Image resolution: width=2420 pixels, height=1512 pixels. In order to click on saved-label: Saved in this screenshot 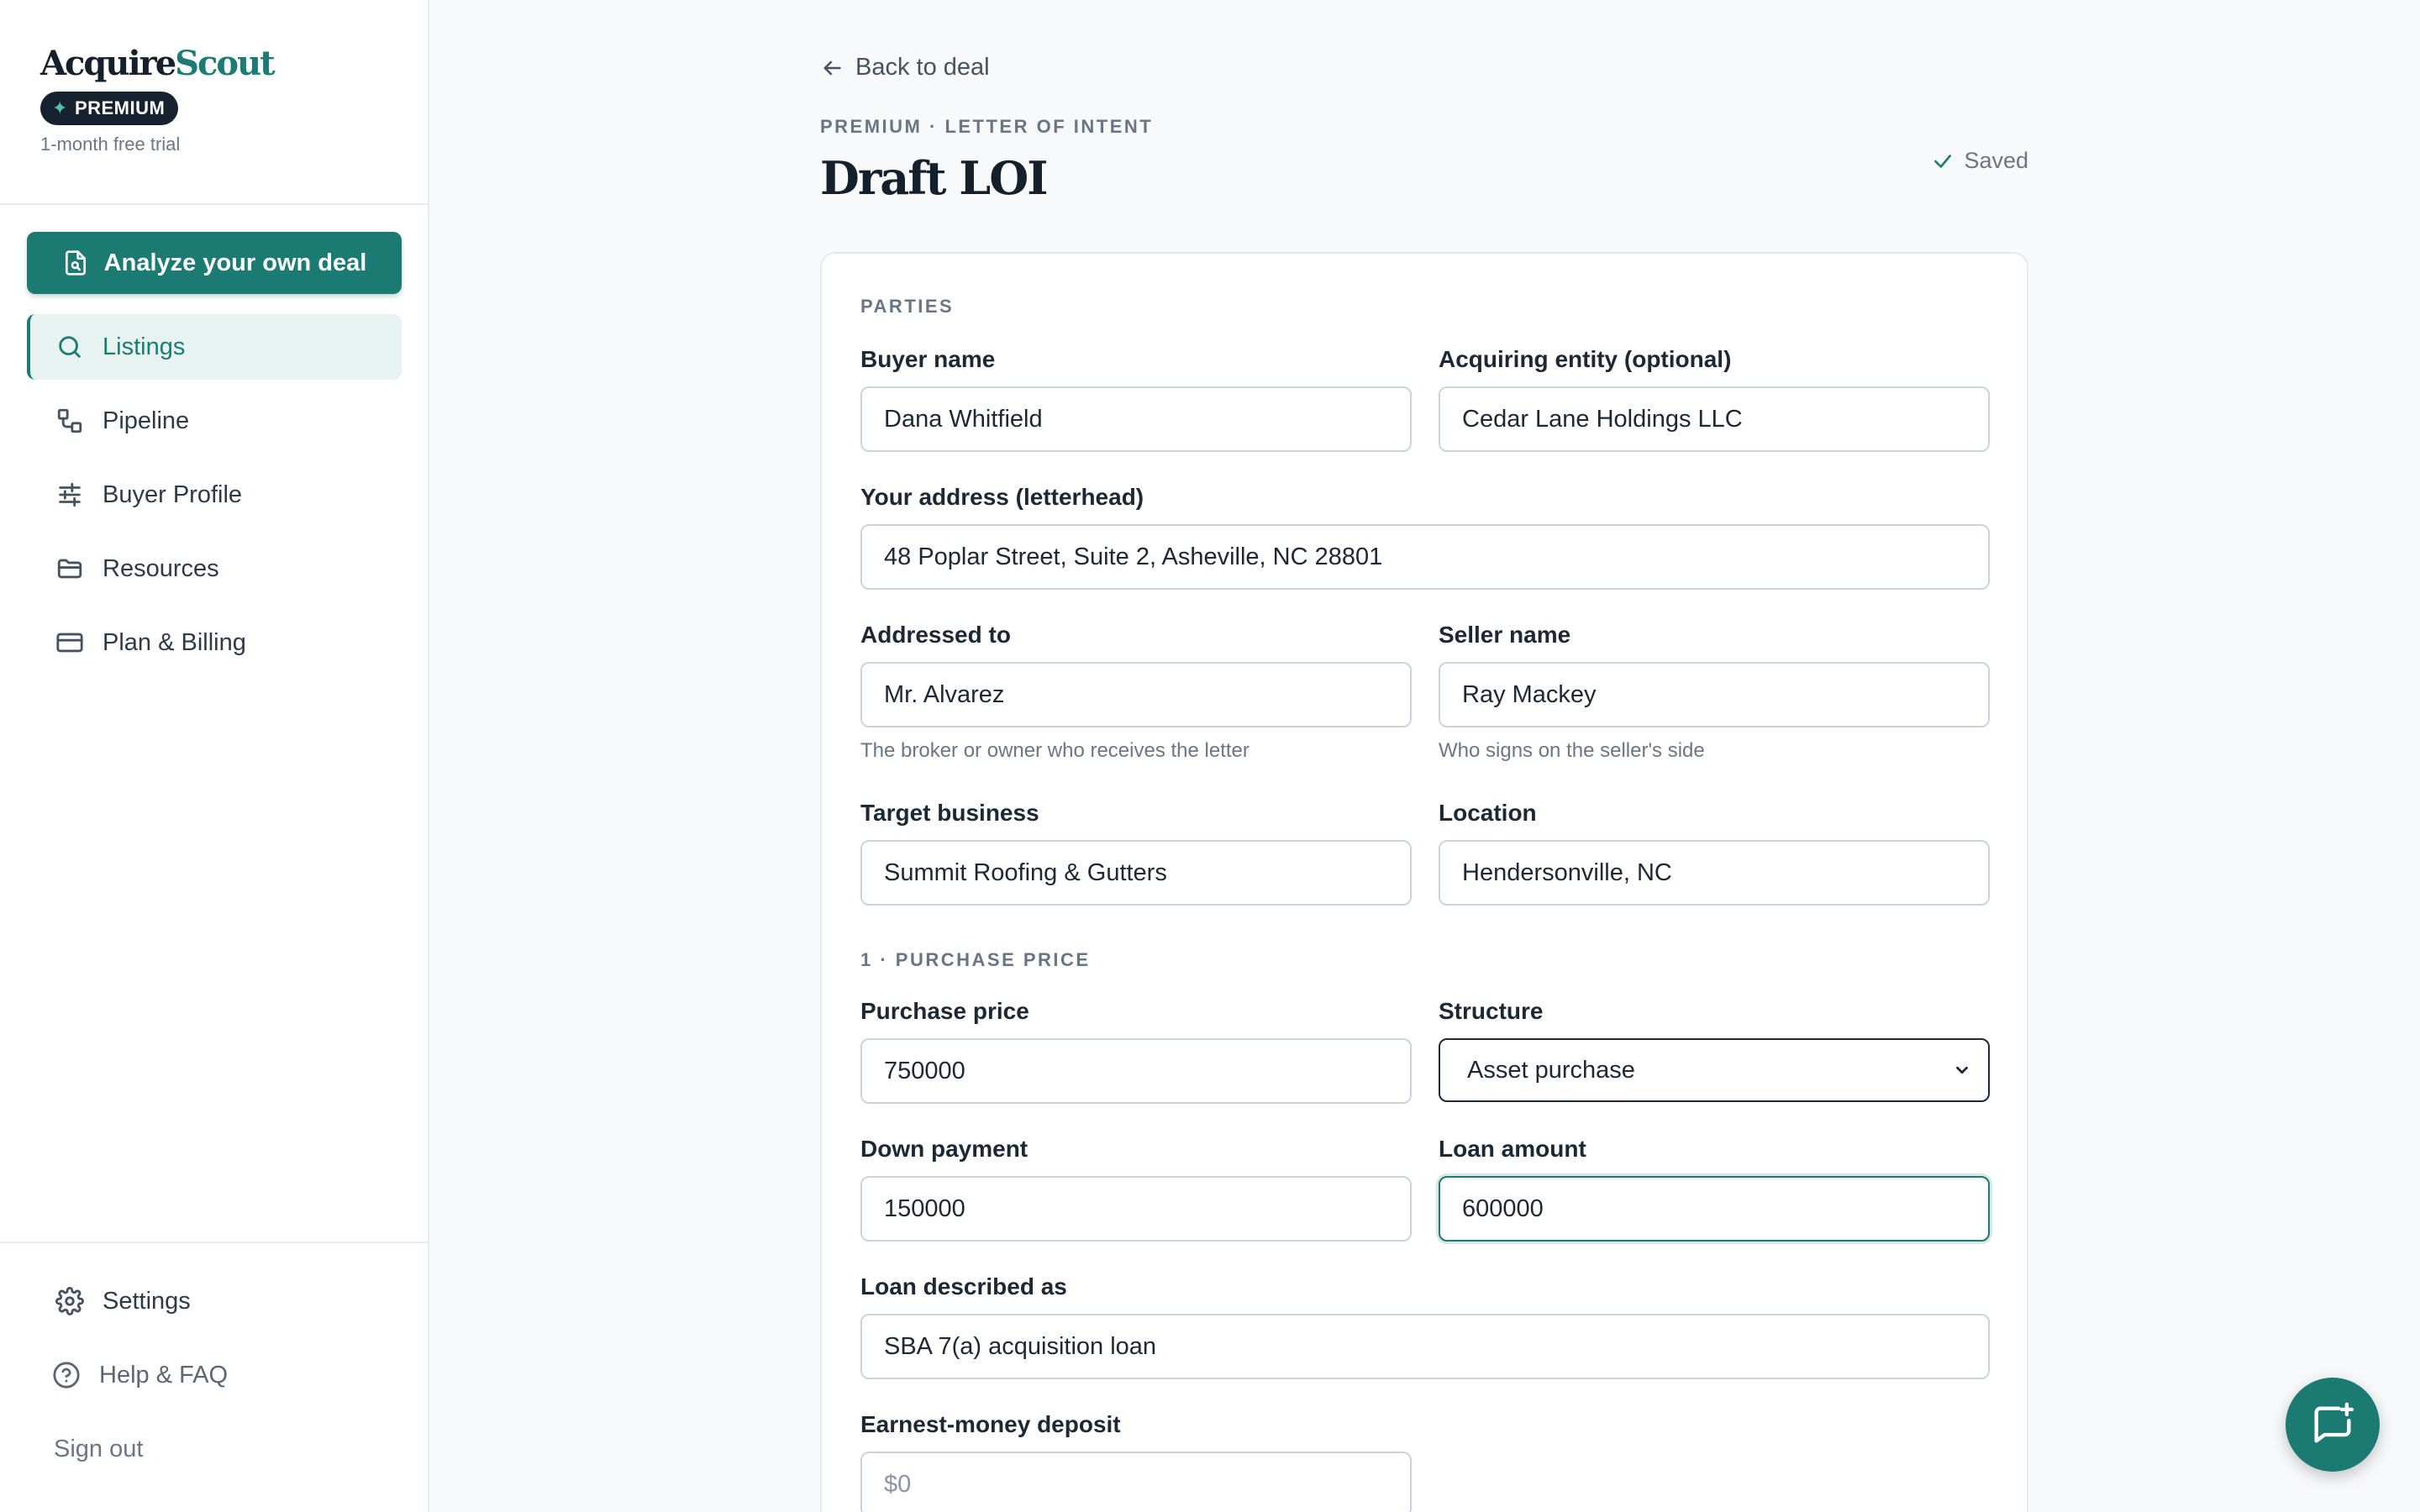, I will do `click(1996, 160)`.